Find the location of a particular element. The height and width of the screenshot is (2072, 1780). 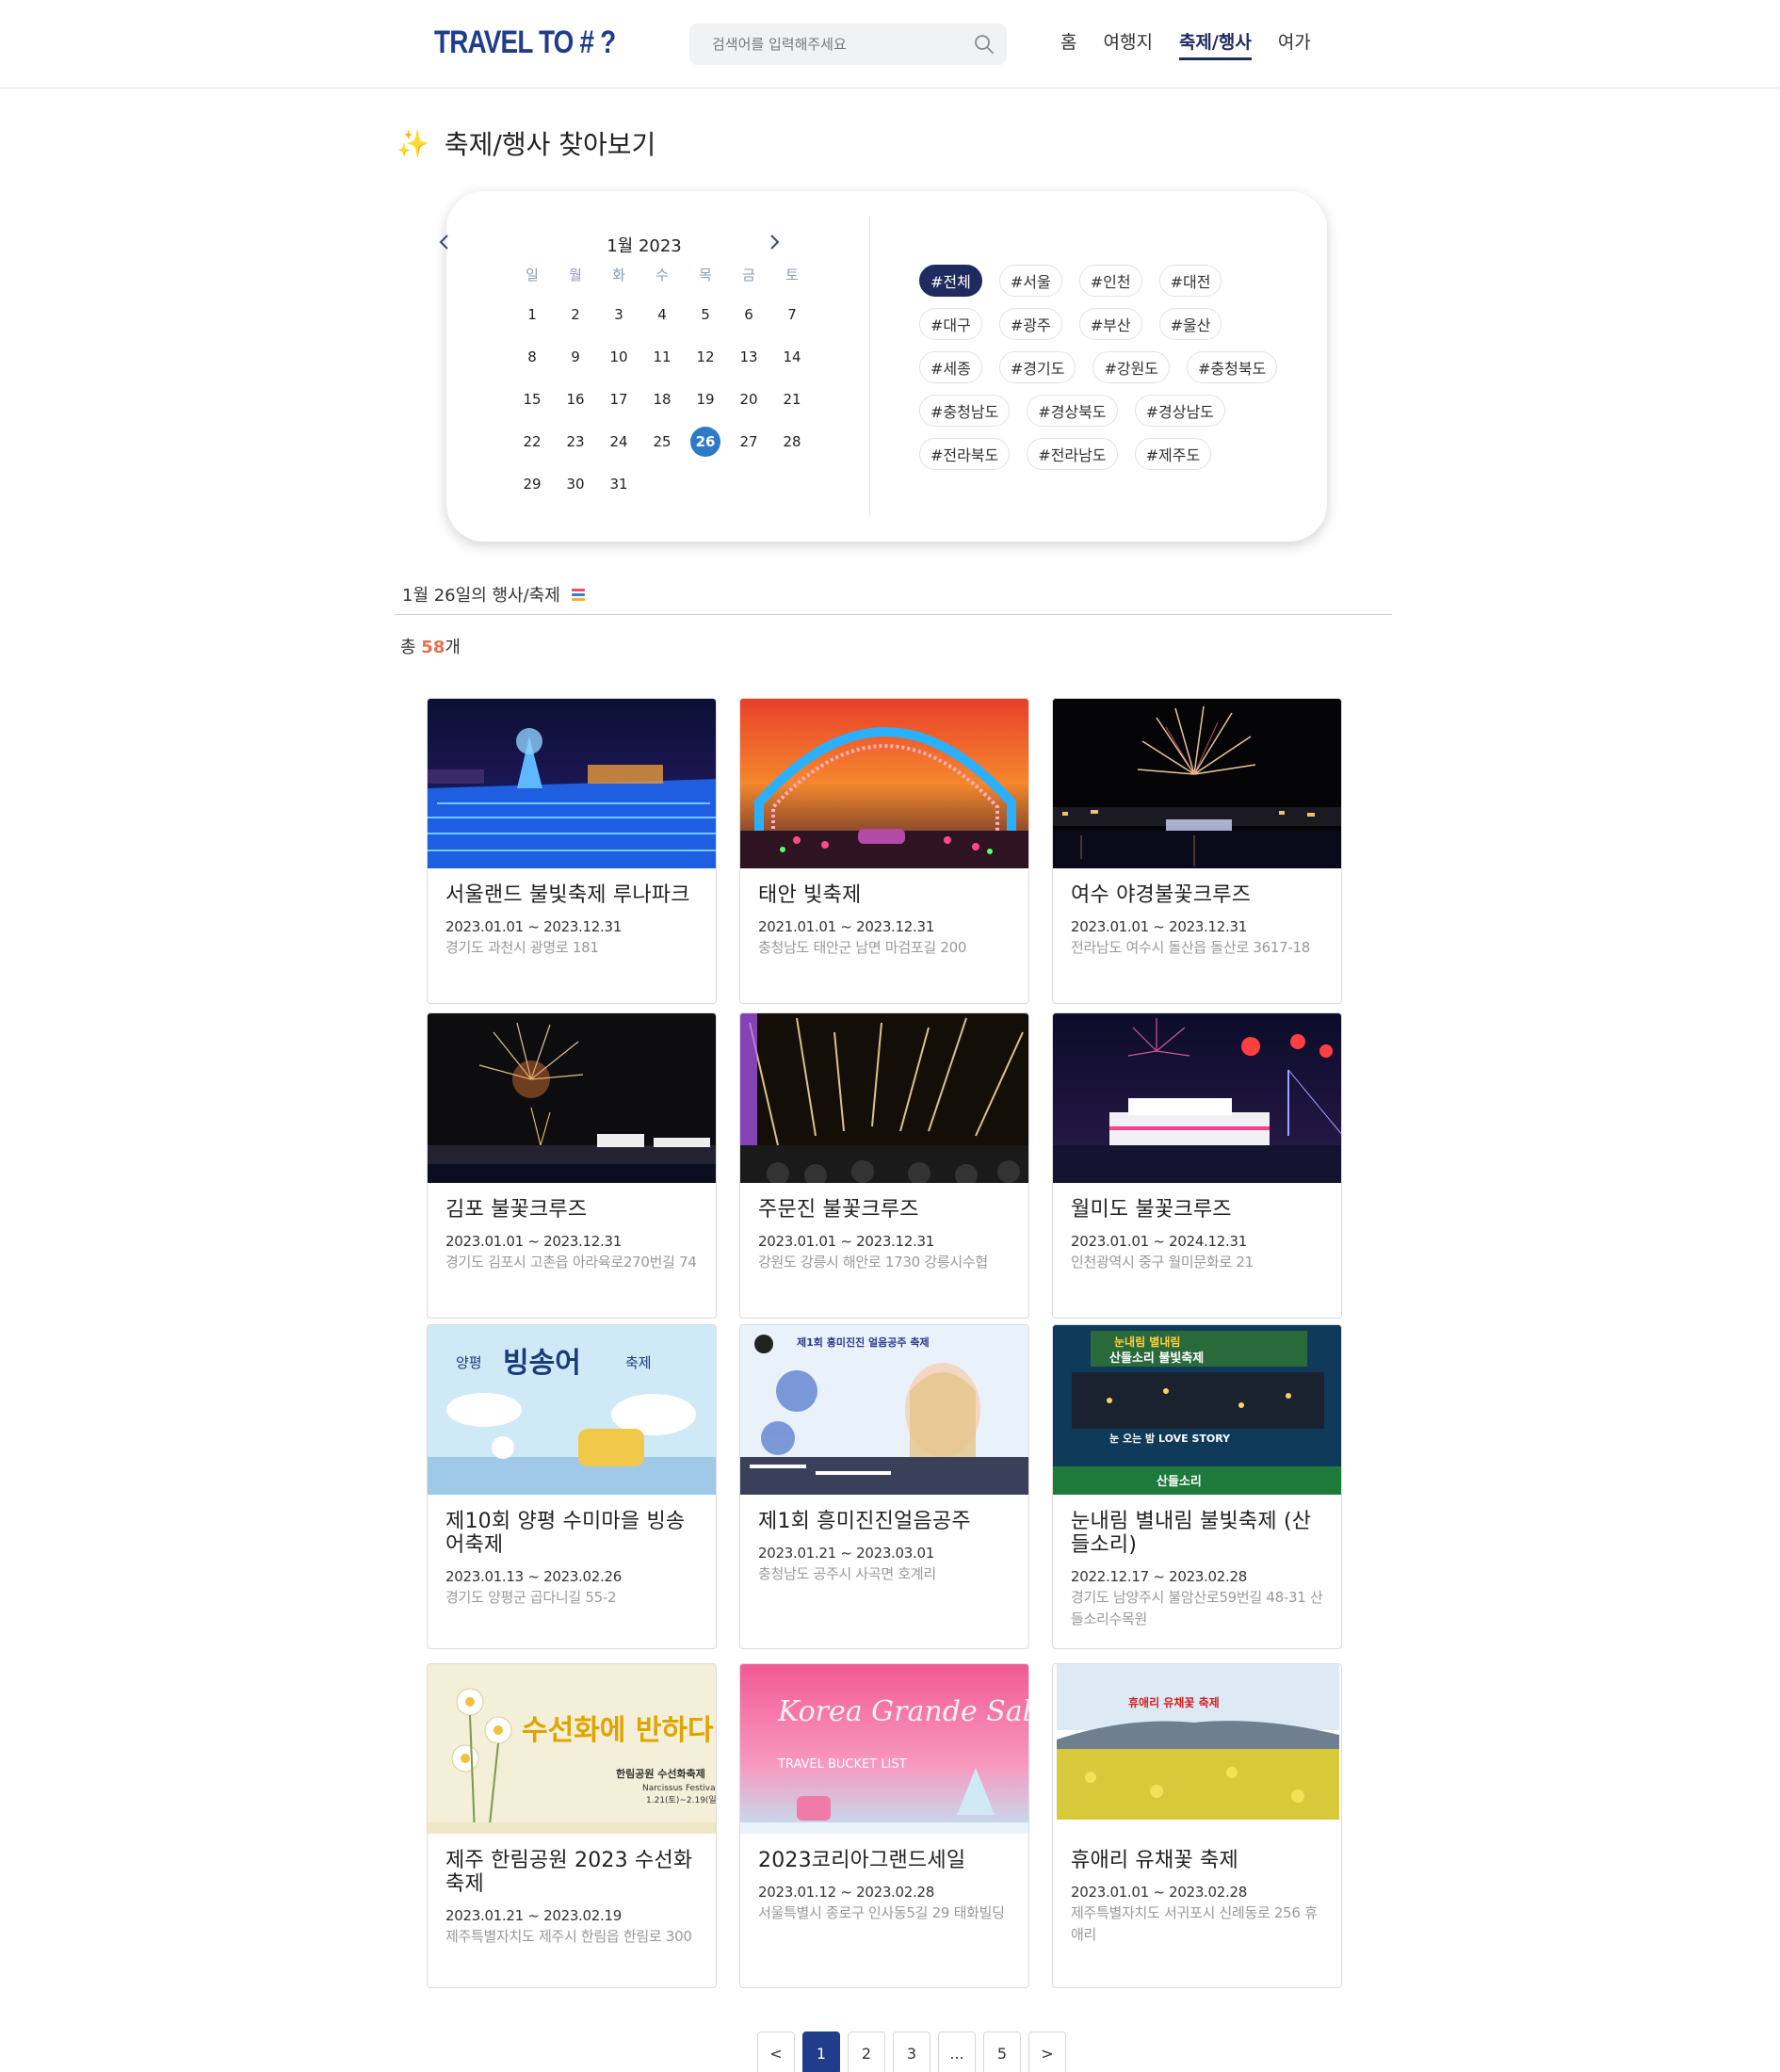

card-title: 태안 빛축제 is located at coordinates (810, 895).